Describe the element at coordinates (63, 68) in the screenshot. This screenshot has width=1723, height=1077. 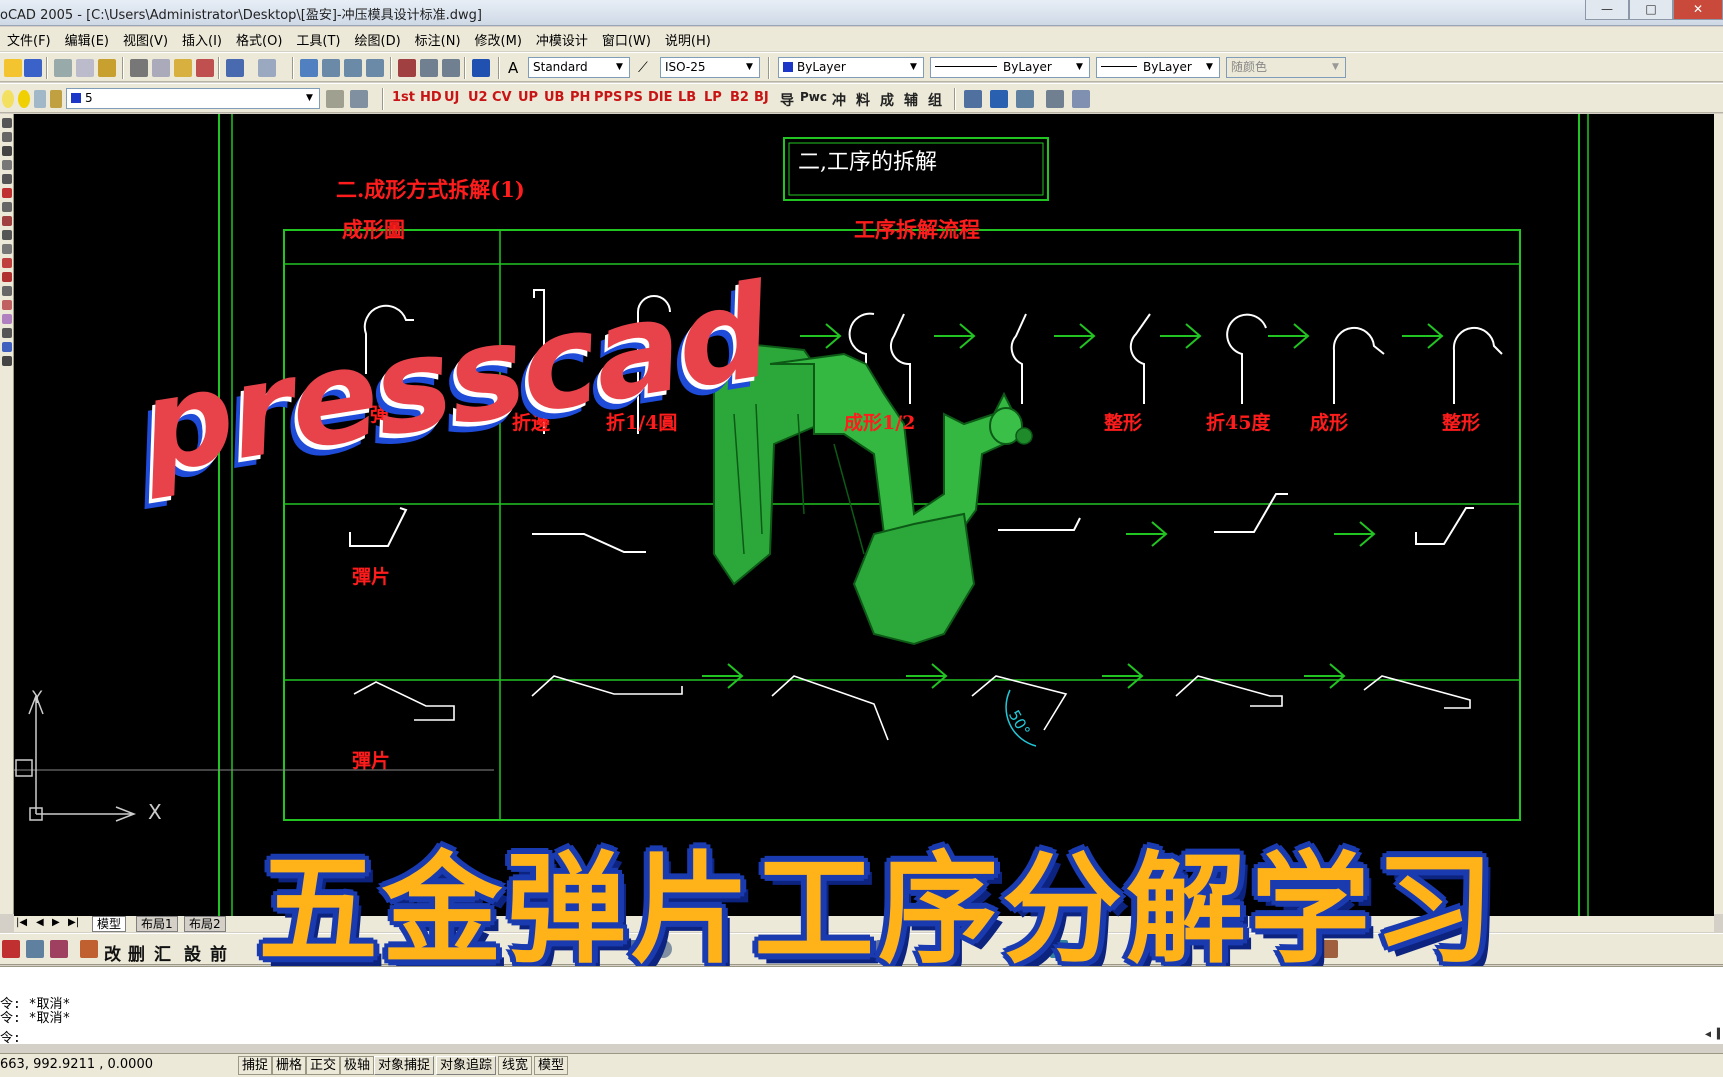
I see `print-icon` at that location.